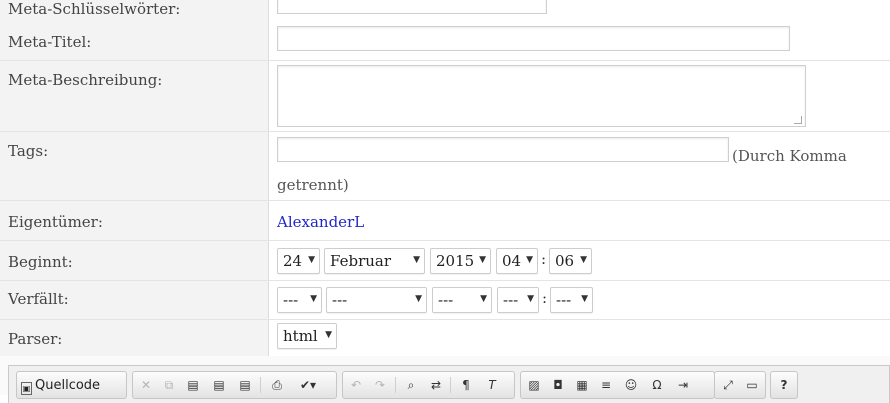 This screenshot has height=403, width=890. I want to click on resize-handle, so click(798, 120).